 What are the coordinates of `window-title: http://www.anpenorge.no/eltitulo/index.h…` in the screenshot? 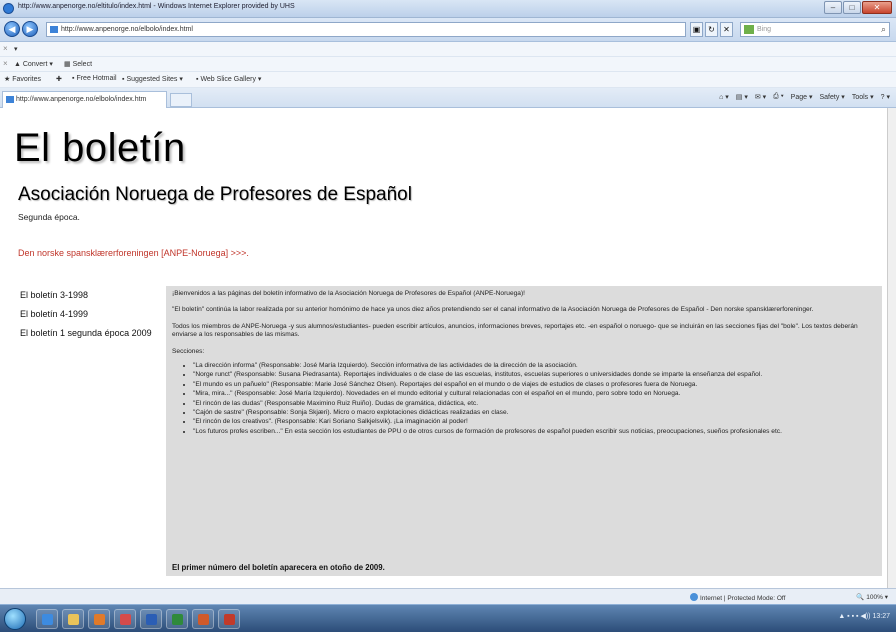 It's located at (156, 6).